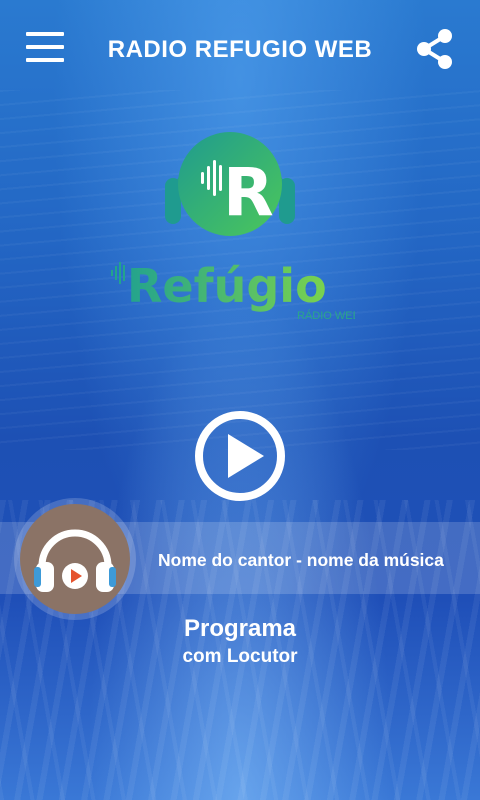 The image size is (480, 800). What do you see at coordinates (248, 192) in the screenshot?
I see `logo-letter: R` at bounding box center [248, 192].